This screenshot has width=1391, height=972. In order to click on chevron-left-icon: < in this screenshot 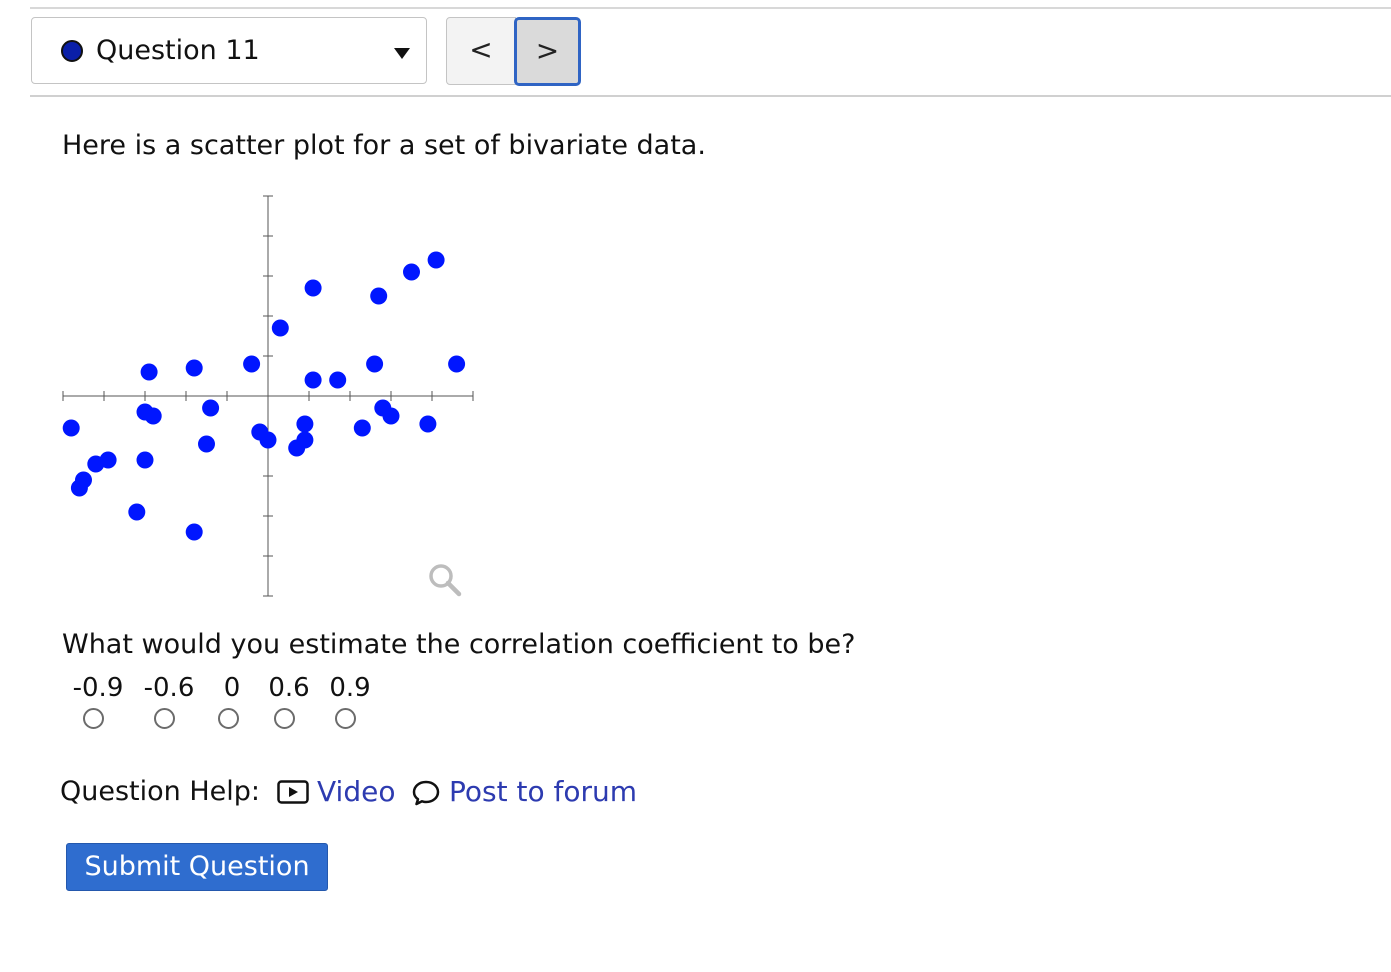, I will do `click(481, 49)`.